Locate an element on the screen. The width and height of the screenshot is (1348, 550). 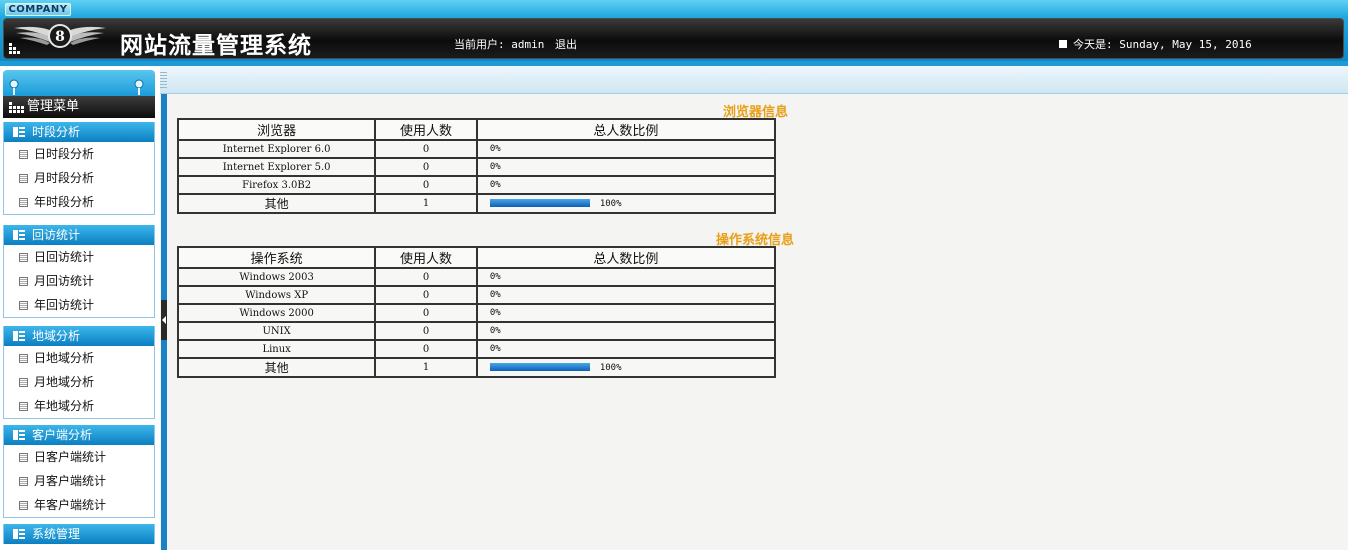
sidebar-item-daily-time: 日时段分析 is located at coordinates (79, 154).